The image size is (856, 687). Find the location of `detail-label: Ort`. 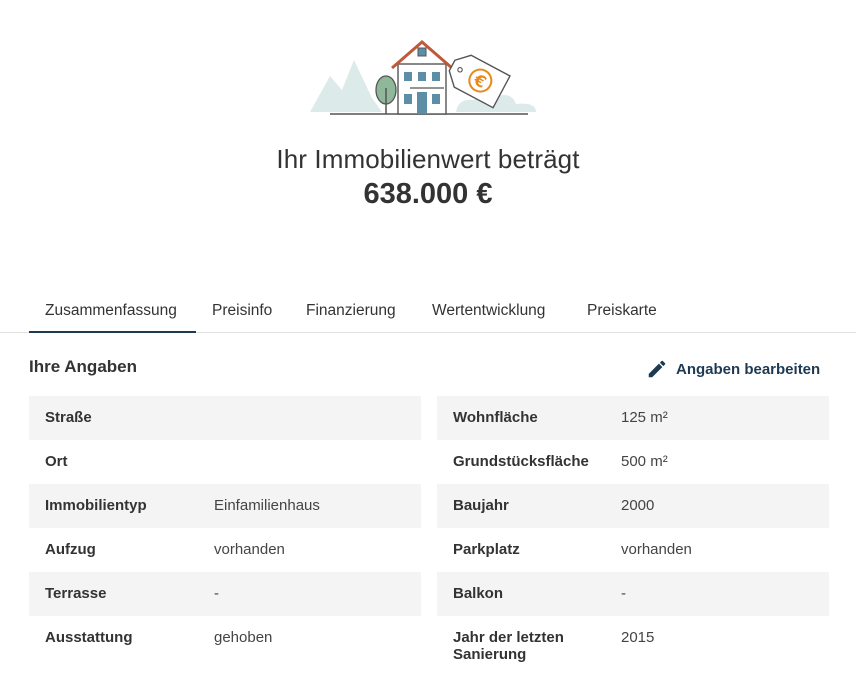

detail-label: Ort is located at coordinates (56, 461).